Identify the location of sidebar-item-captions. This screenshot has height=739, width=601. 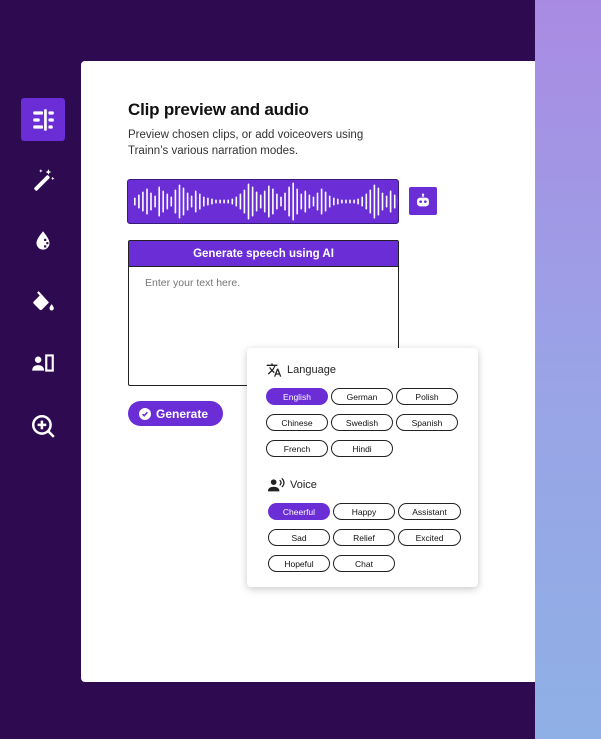
(43, 362).